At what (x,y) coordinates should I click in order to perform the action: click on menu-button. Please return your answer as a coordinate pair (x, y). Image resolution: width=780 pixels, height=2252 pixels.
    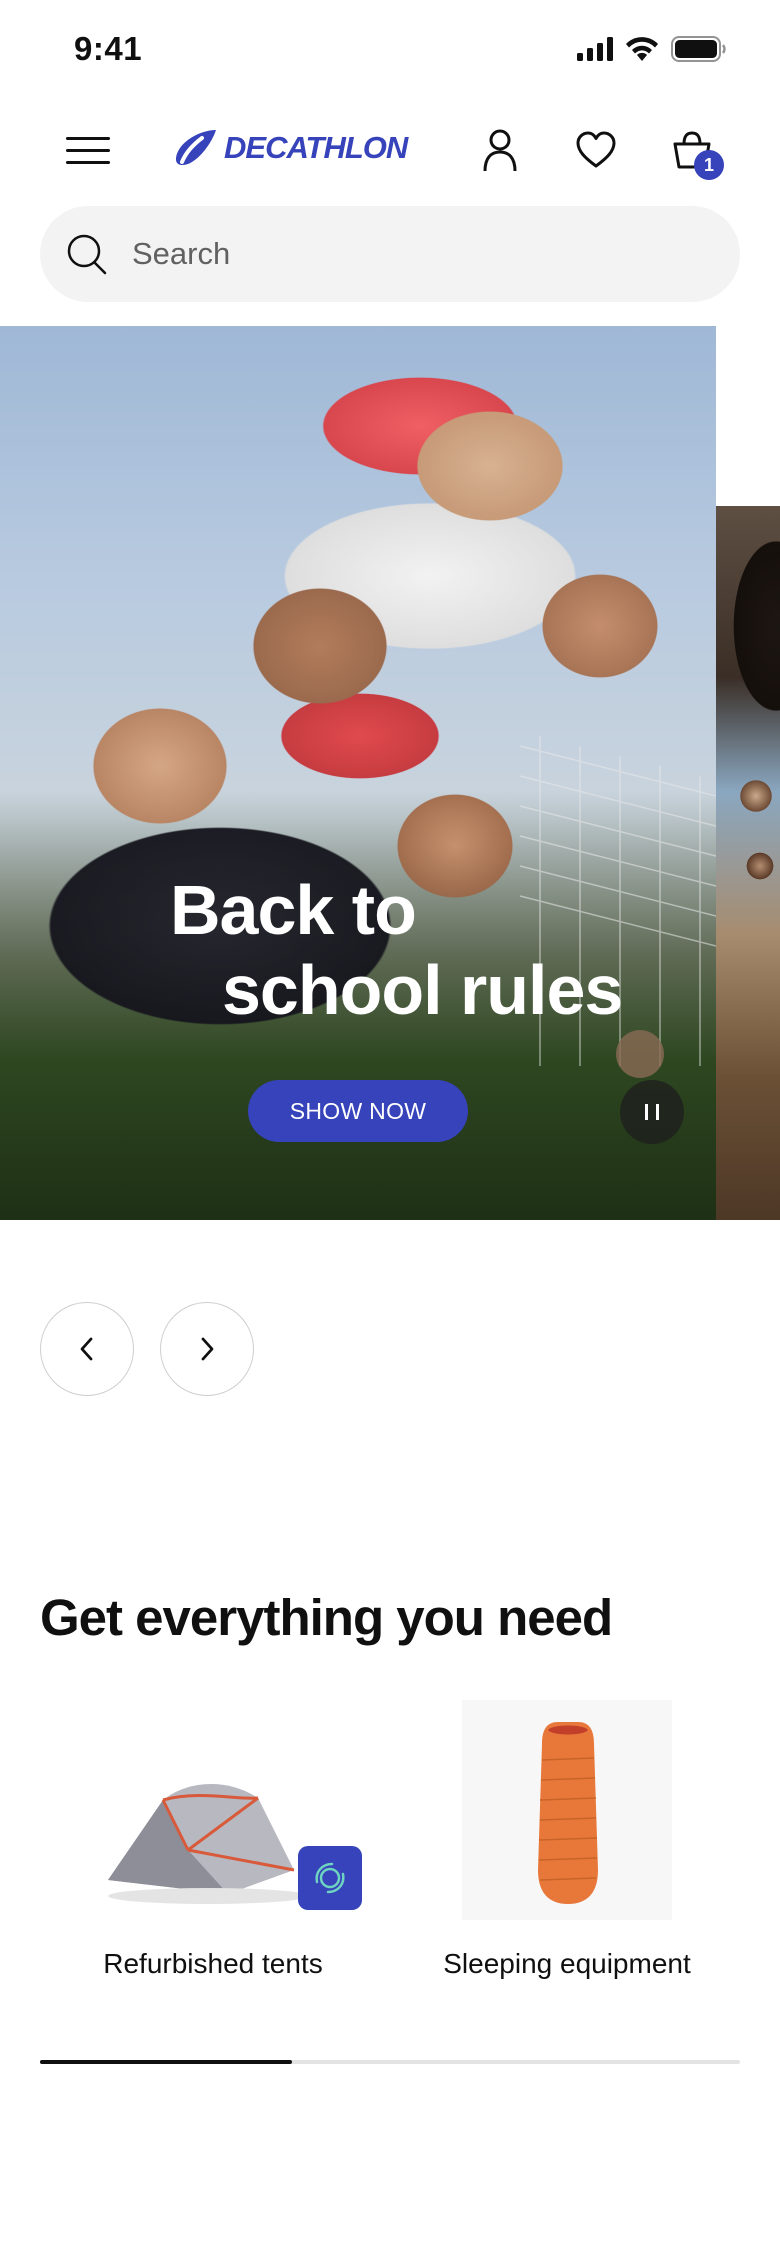
    Looking at the image, I should click on (88, 150).